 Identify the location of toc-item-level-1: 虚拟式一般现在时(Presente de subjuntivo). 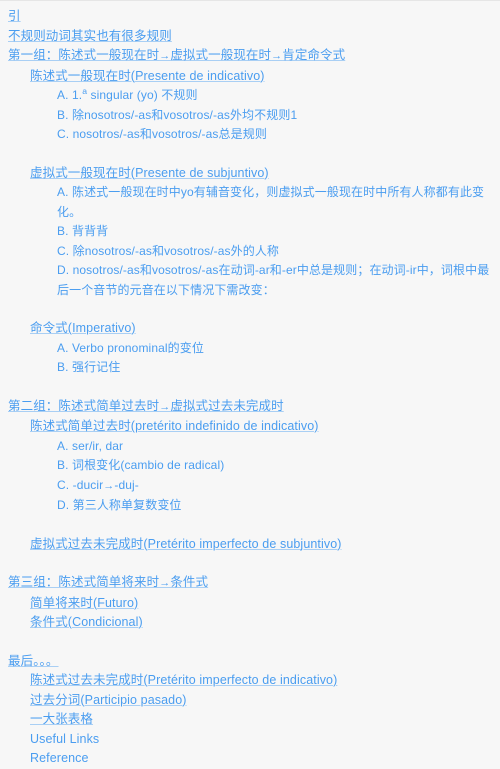
(263, 174).